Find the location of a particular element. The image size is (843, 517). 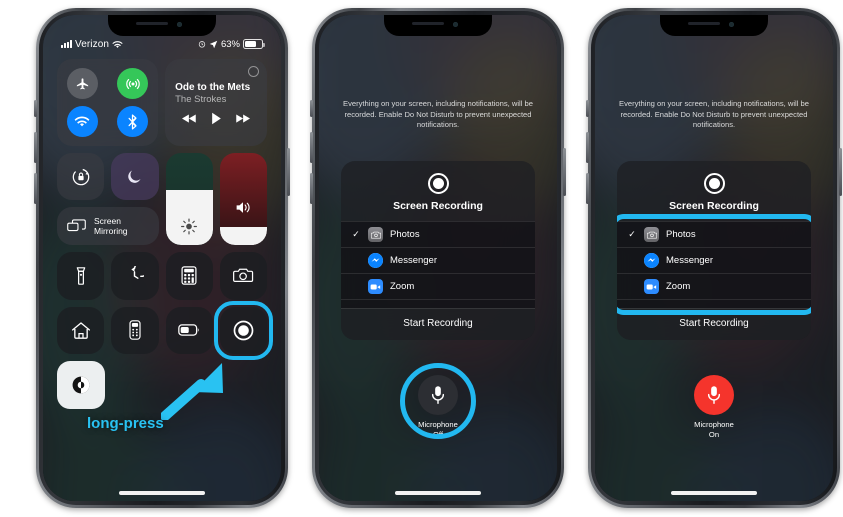

connectivity-tile is located at coordinates (108, 102).